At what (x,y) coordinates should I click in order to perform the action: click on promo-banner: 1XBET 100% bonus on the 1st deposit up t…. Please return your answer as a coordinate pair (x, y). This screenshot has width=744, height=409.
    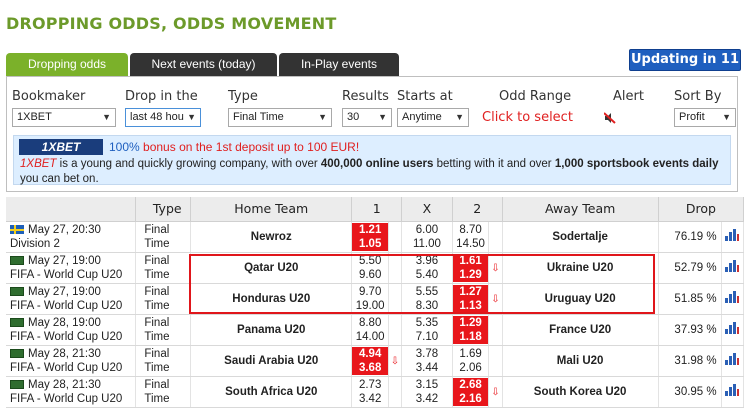
    Looking at the image, I should click on (372, 160).